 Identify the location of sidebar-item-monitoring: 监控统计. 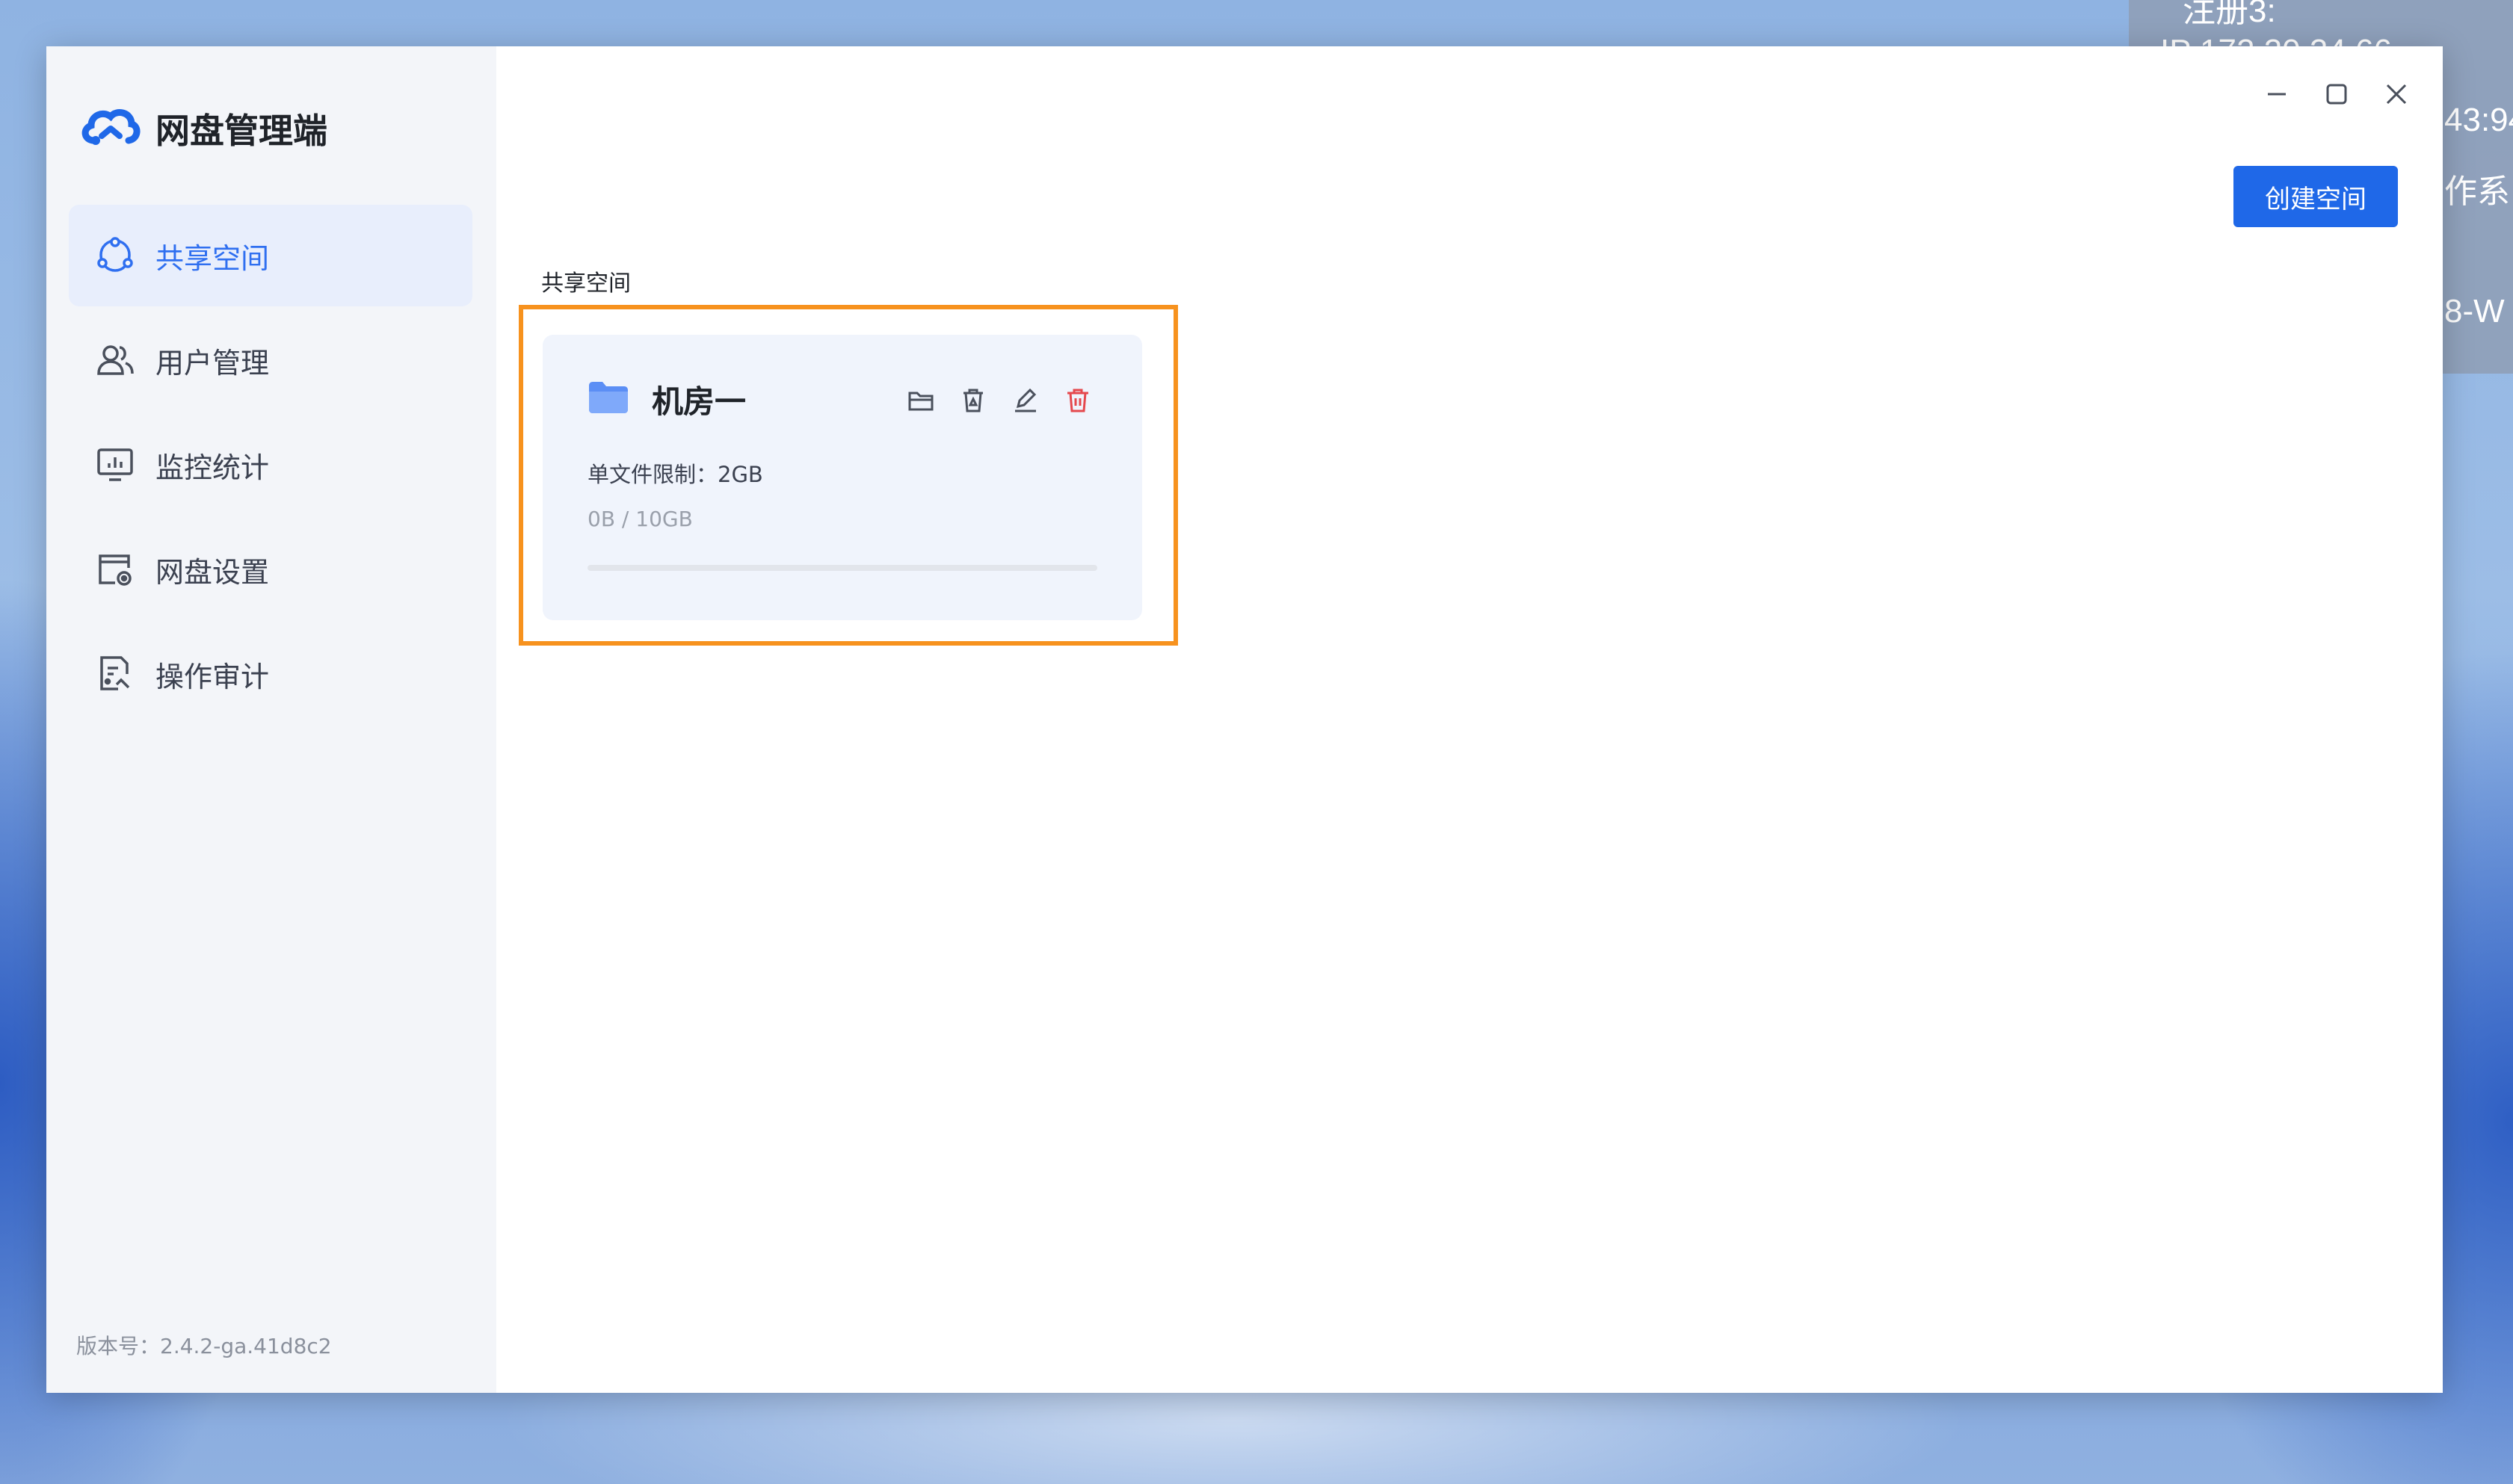
(270, 465).